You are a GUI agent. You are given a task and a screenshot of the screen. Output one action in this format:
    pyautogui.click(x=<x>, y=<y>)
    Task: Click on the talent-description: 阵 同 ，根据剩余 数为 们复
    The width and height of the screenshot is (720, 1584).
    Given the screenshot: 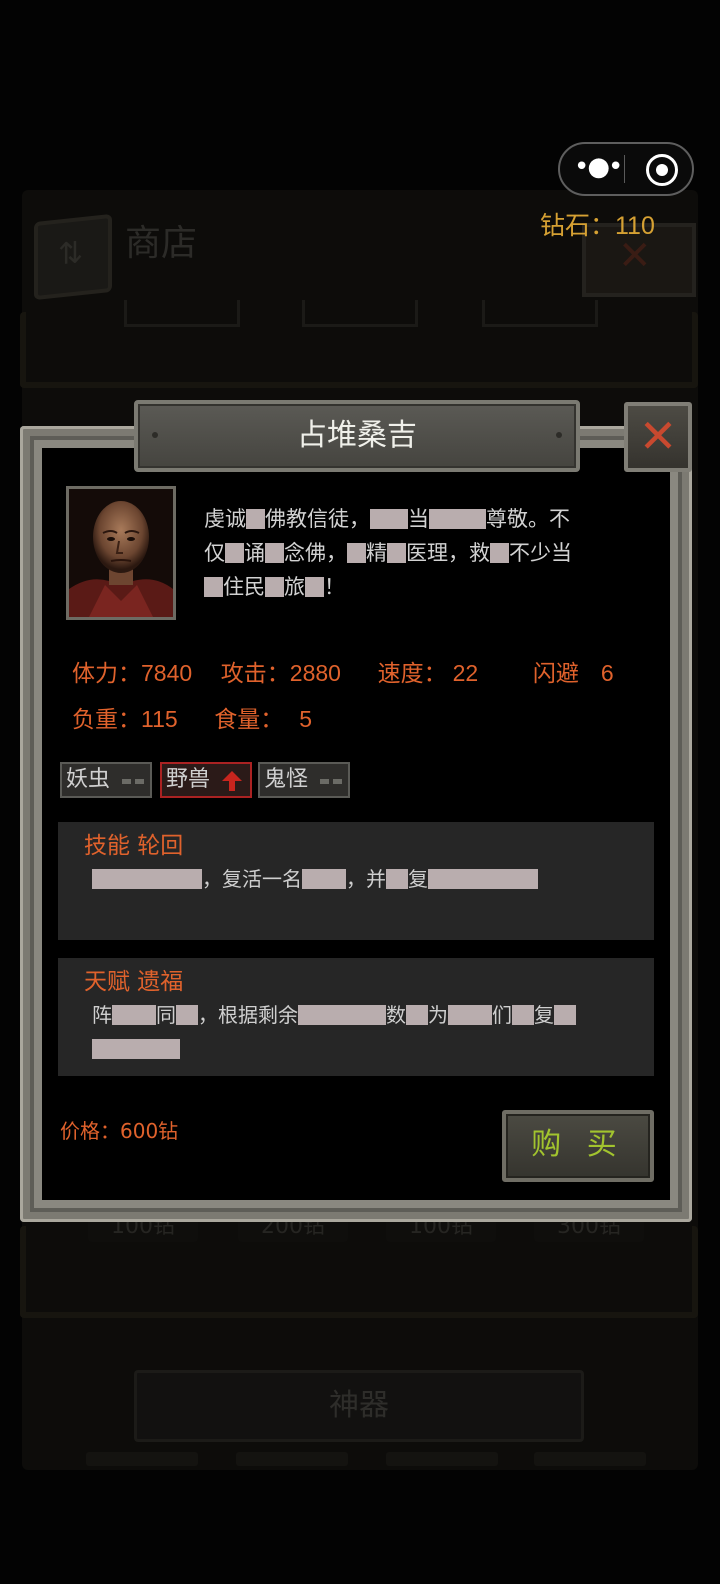 What is the action you would take?
    pyautogui.click(x=362, y=1032)
    